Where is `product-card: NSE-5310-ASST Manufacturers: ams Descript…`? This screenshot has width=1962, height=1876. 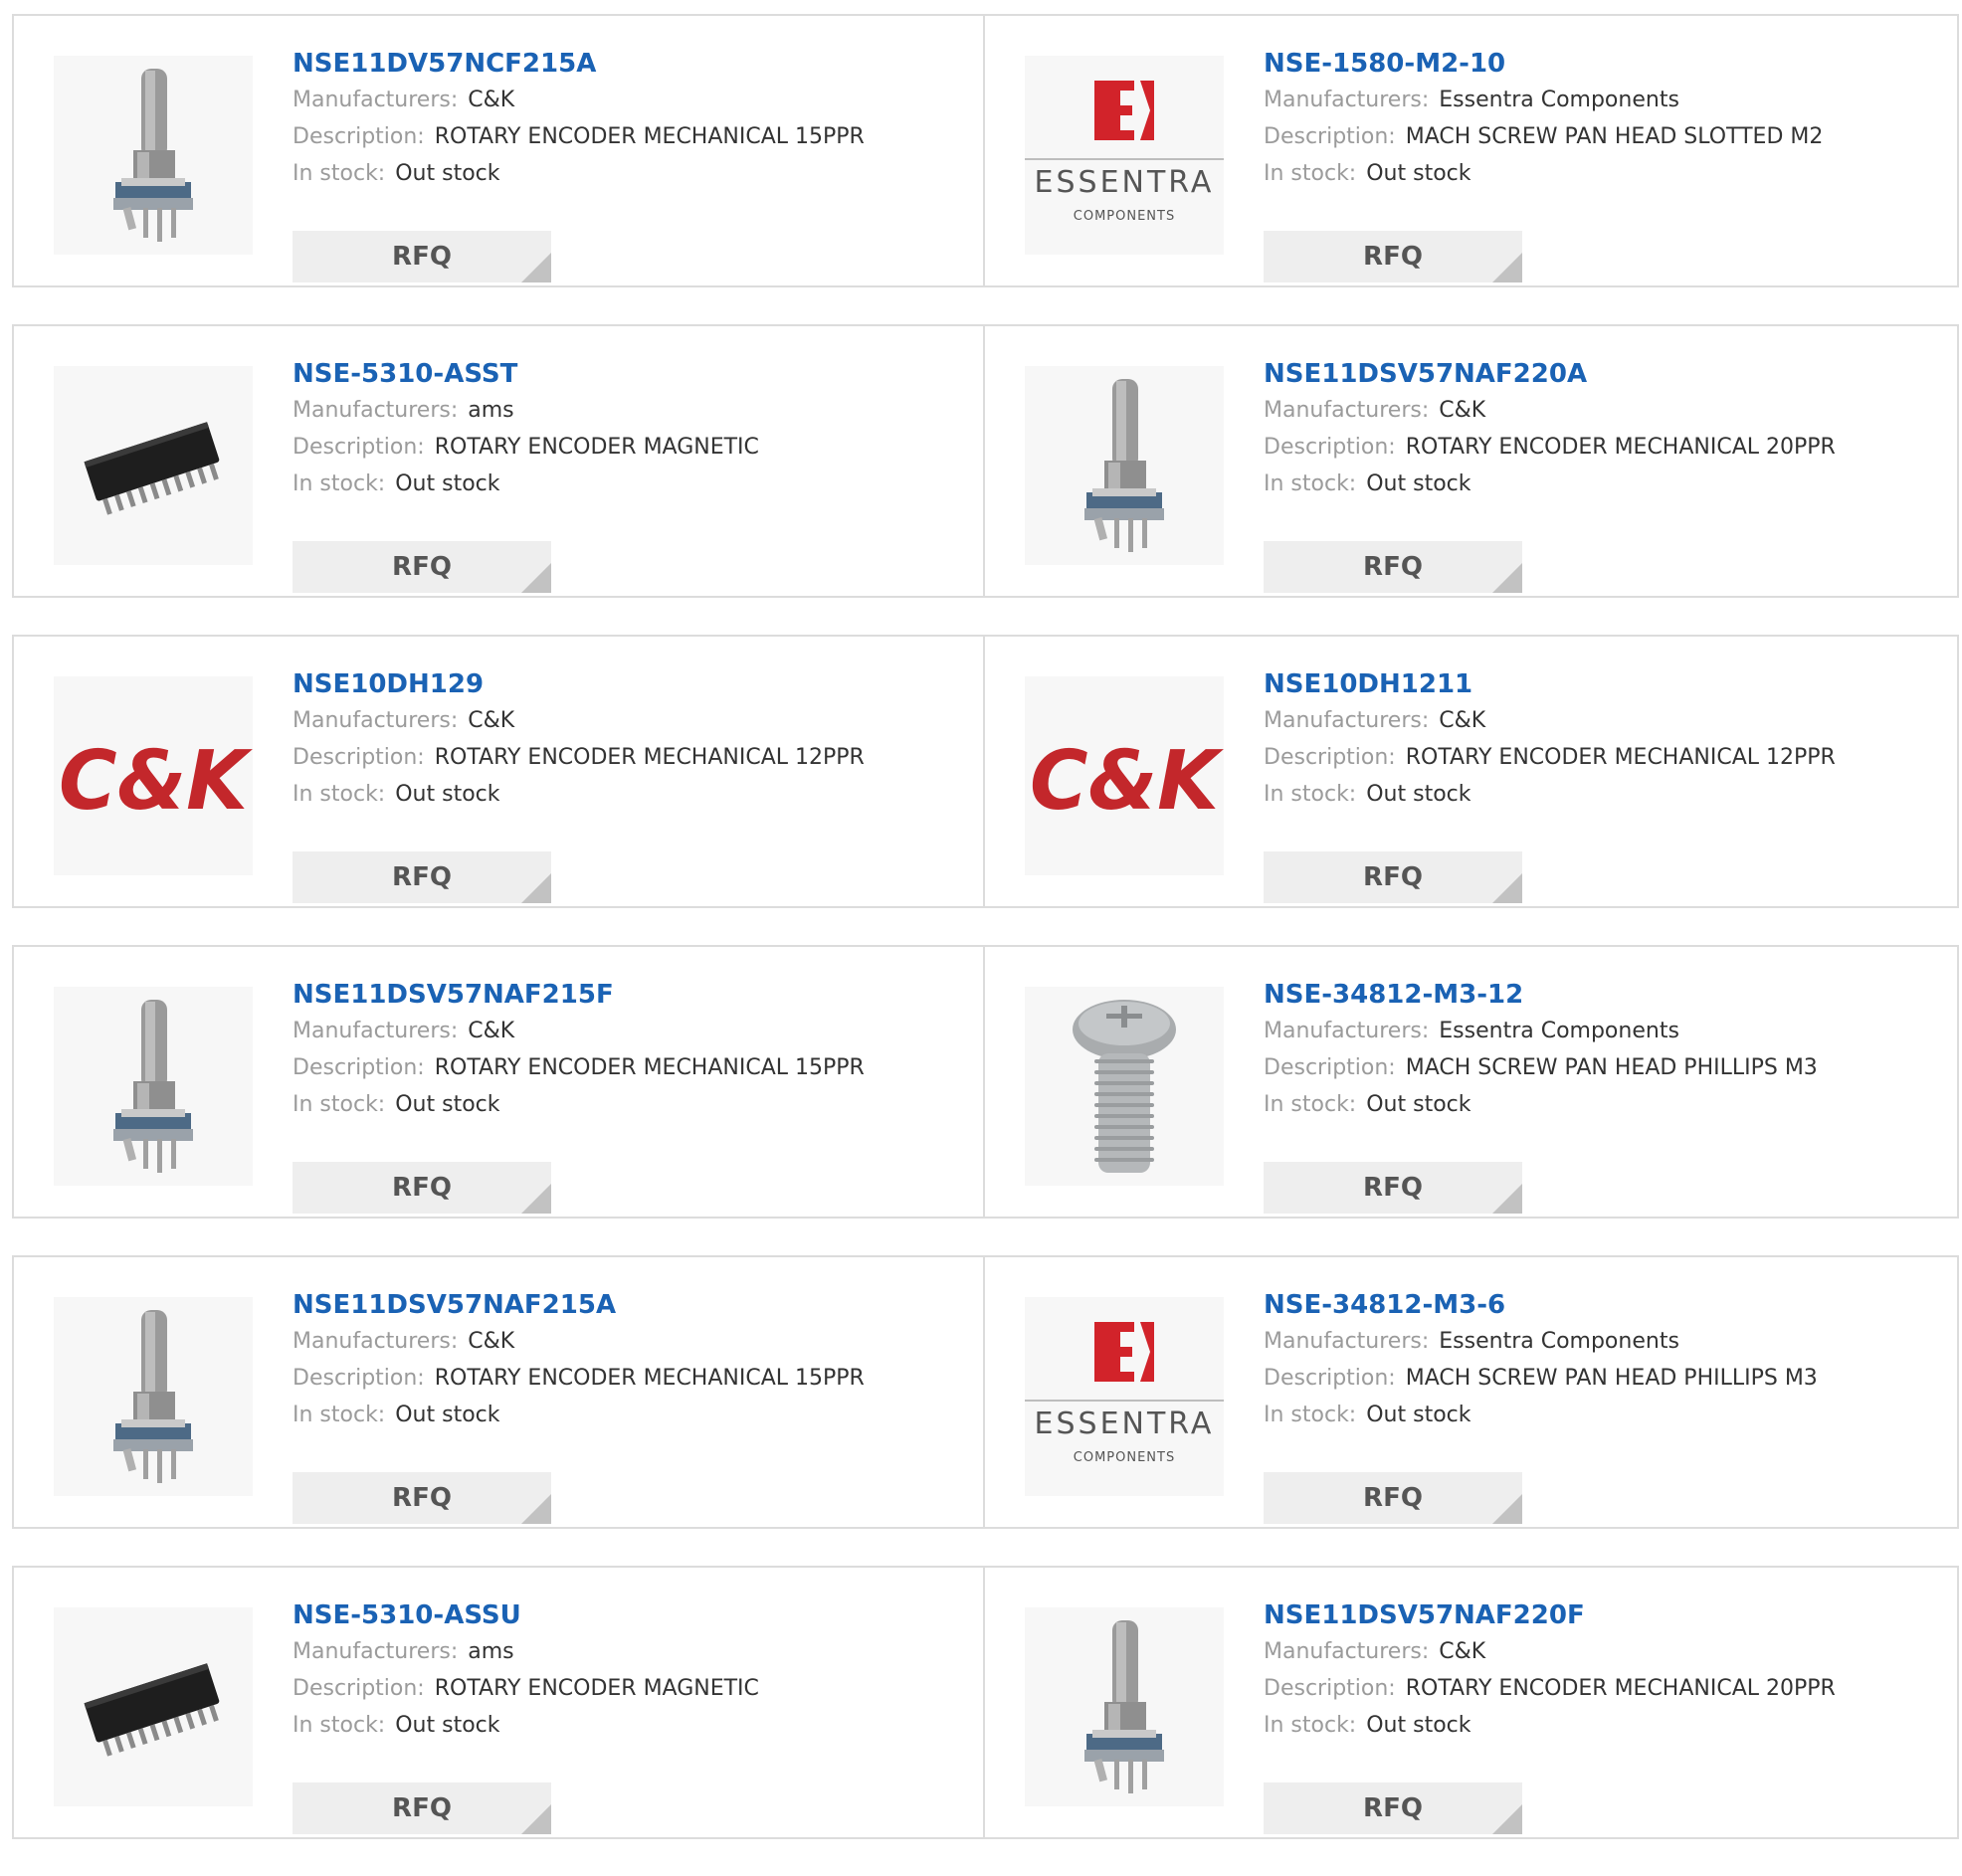 product-card: NSE-5310-ASST Manufacturers: ams Descript… is located at coordinates (498, 461).